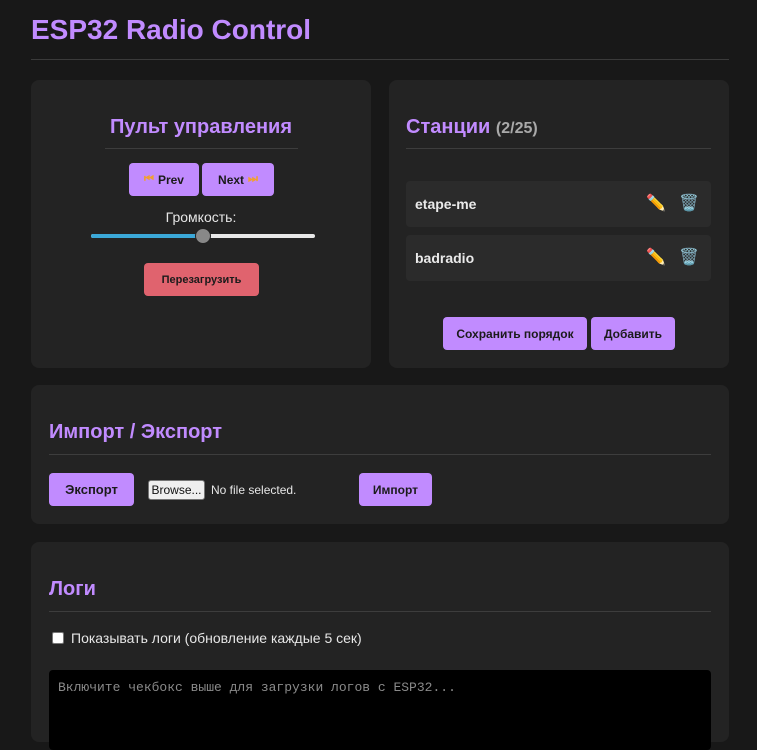 The image size is (757, 750). What do you see at coordinates (231, 179) in the screenshot?
I see `next-button-label: Next` at bounding box center [231, 179].